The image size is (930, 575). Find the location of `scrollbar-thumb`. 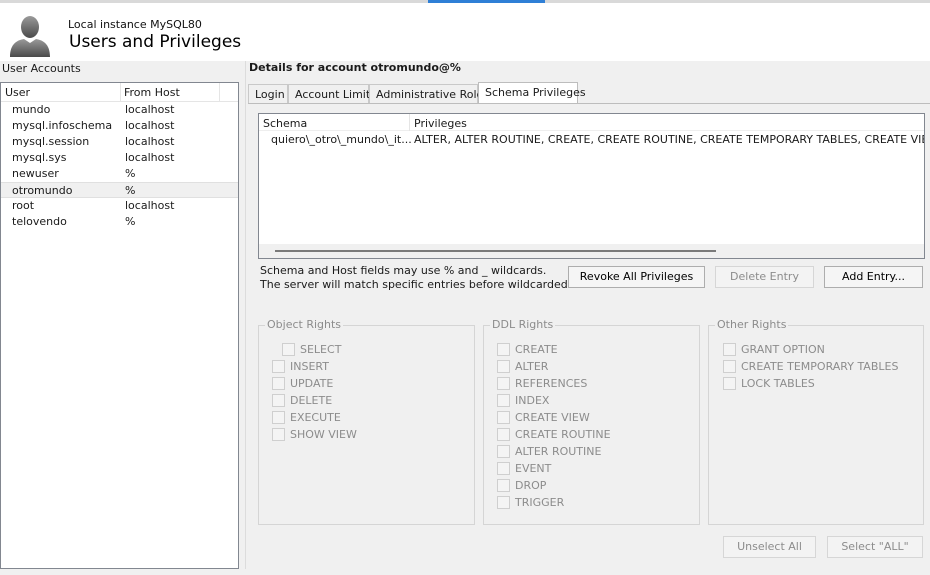

scrollbar-thumb is located at coordinates (495, 251).